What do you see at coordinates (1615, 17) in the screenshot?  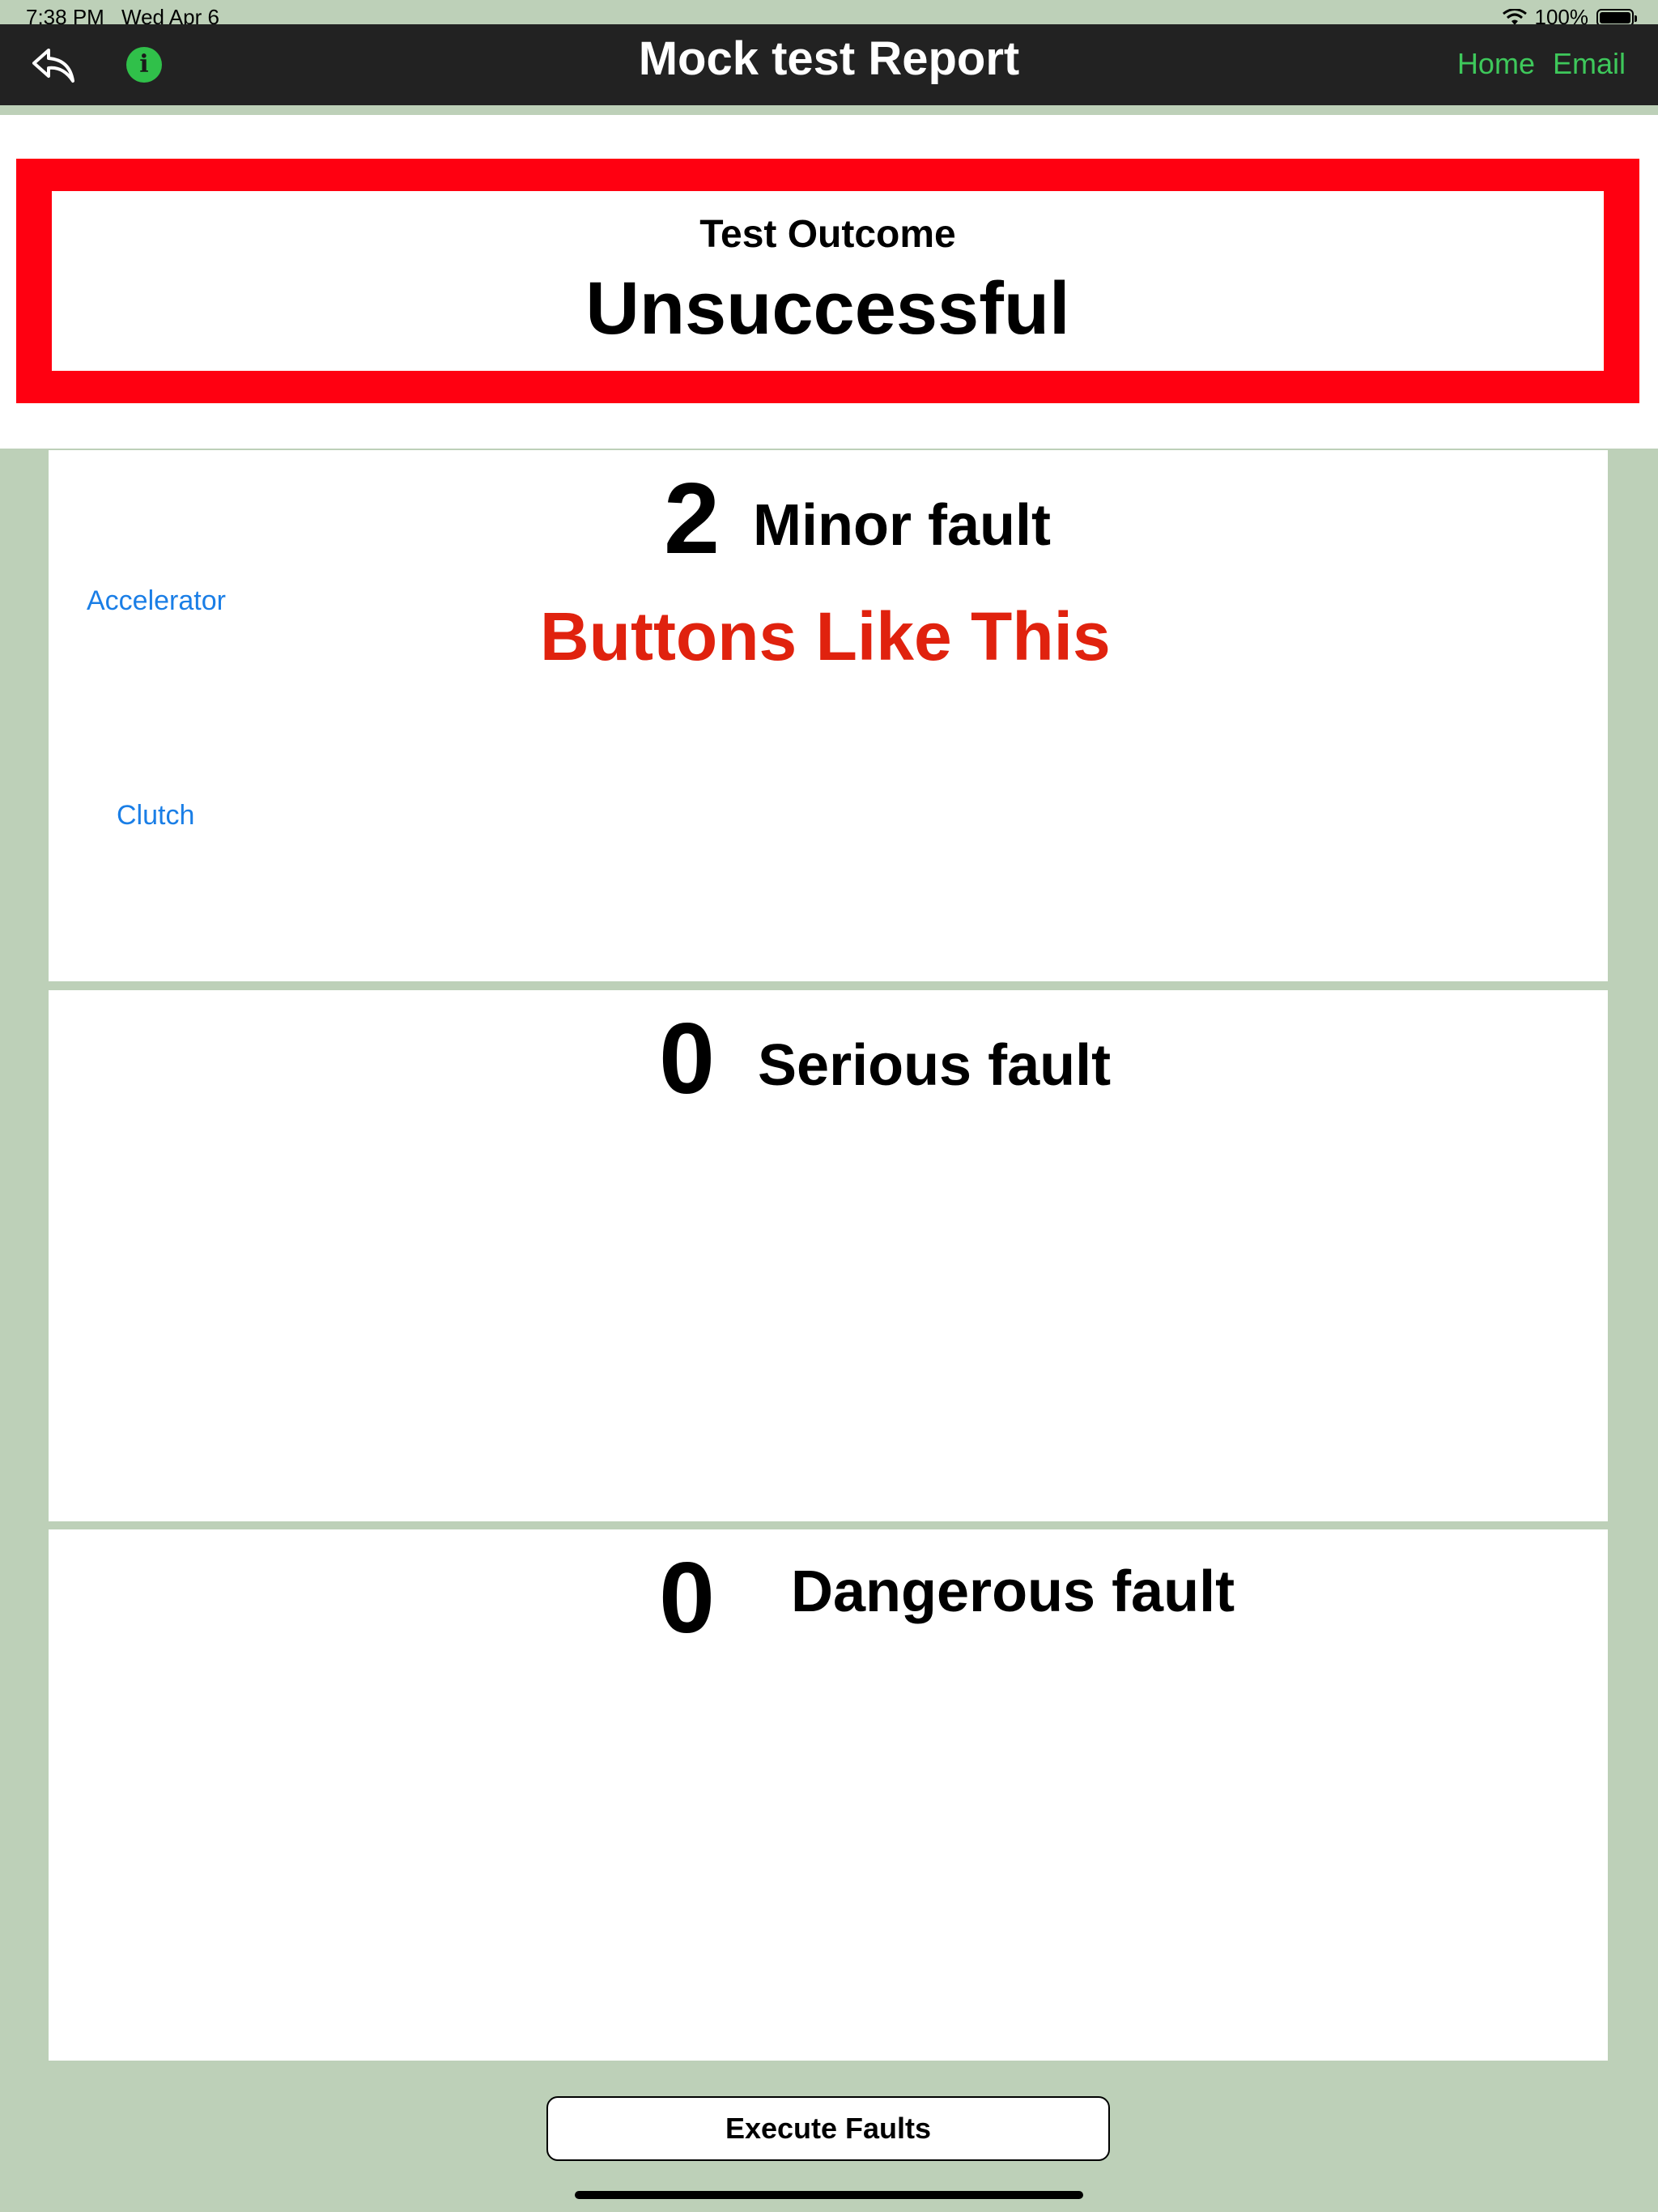 I see `battery-level` at bounding box center [1615, 17].